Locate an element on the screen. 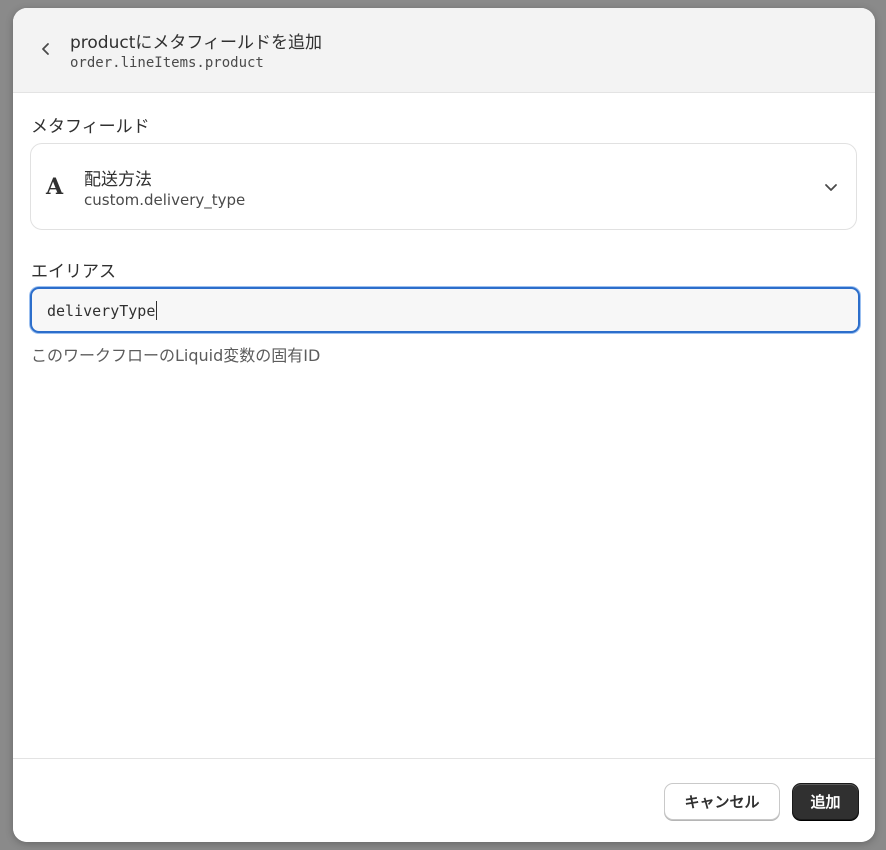  cancel-button: キャンセル is located at coordinates (722, 801).